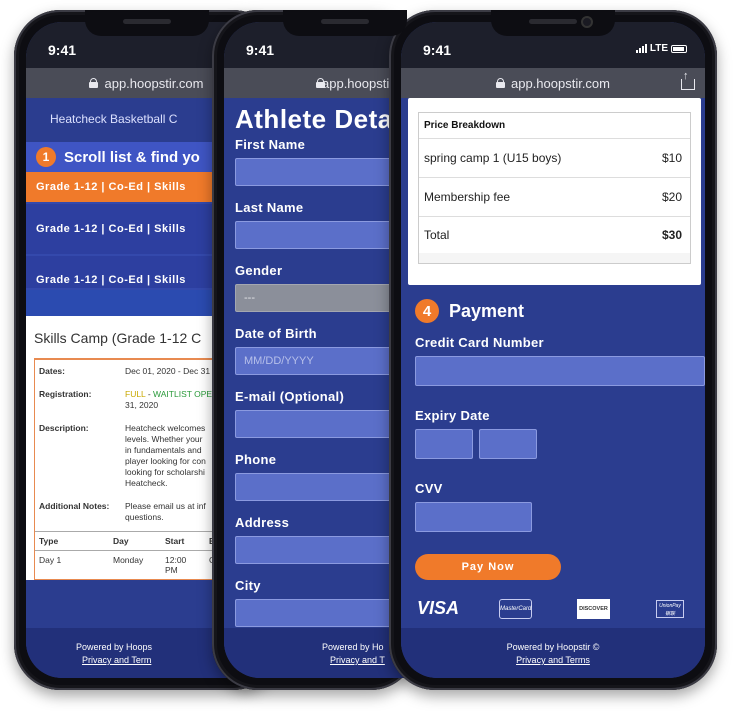  What do you see at coordinates (553, 660) in the screenshot?
I see `privacy-terms-link: Privacy and Terms` at bounding box center [553, 660].